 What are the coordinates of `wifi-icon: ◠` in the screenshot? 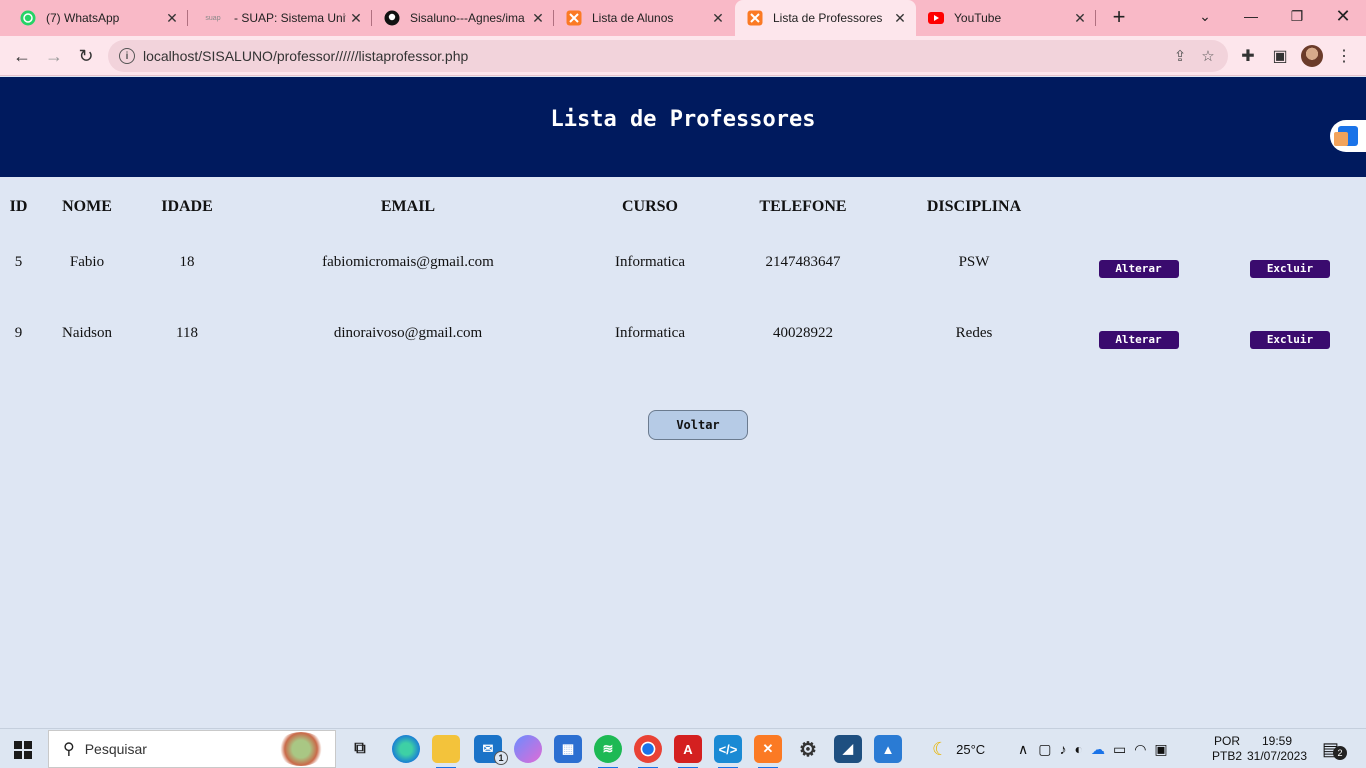 It's located at (1140, 749).